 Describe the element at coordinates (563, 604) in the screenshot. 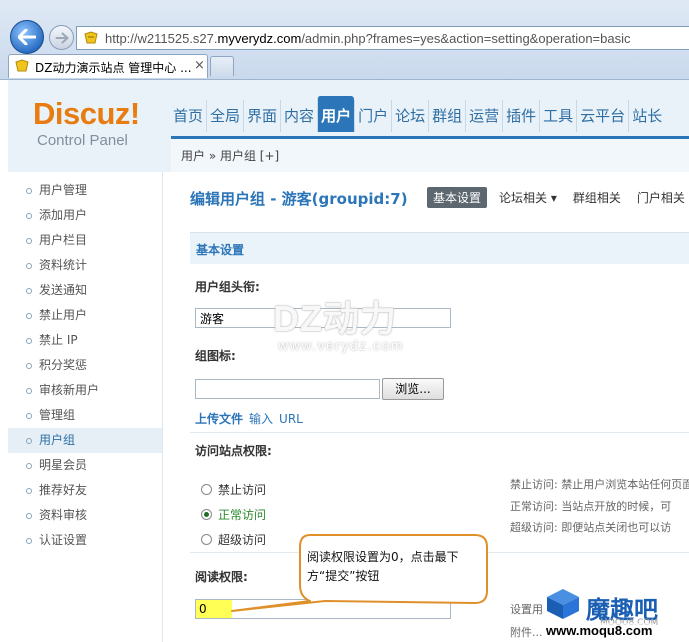

I see `cube-logo-icon` at that location.